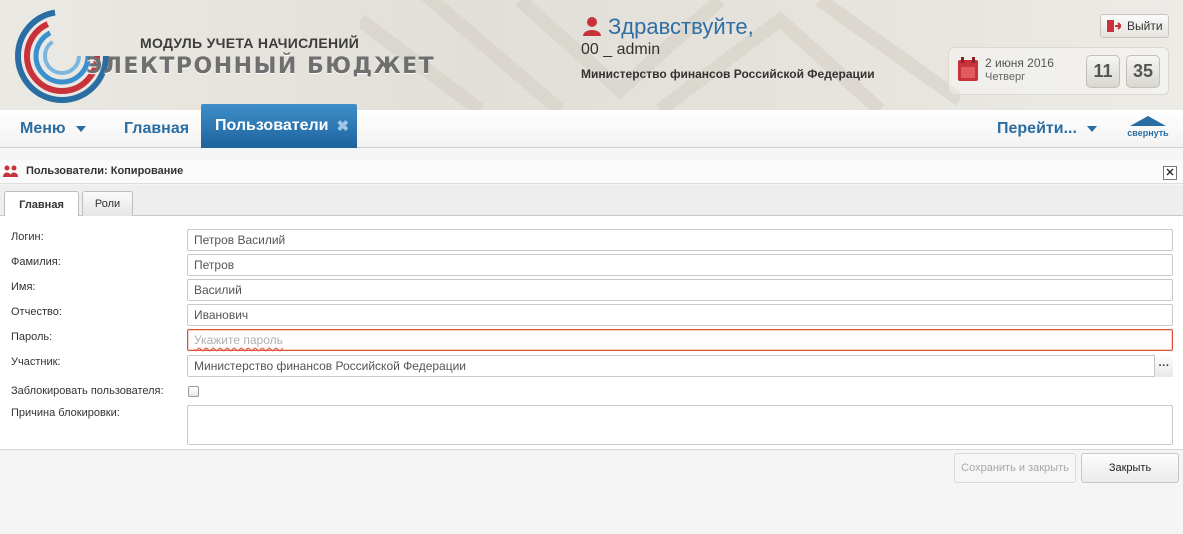  Describe the element at coordinates (156, 129) in the screenshot. I see `nav-home: Главная` at that location.